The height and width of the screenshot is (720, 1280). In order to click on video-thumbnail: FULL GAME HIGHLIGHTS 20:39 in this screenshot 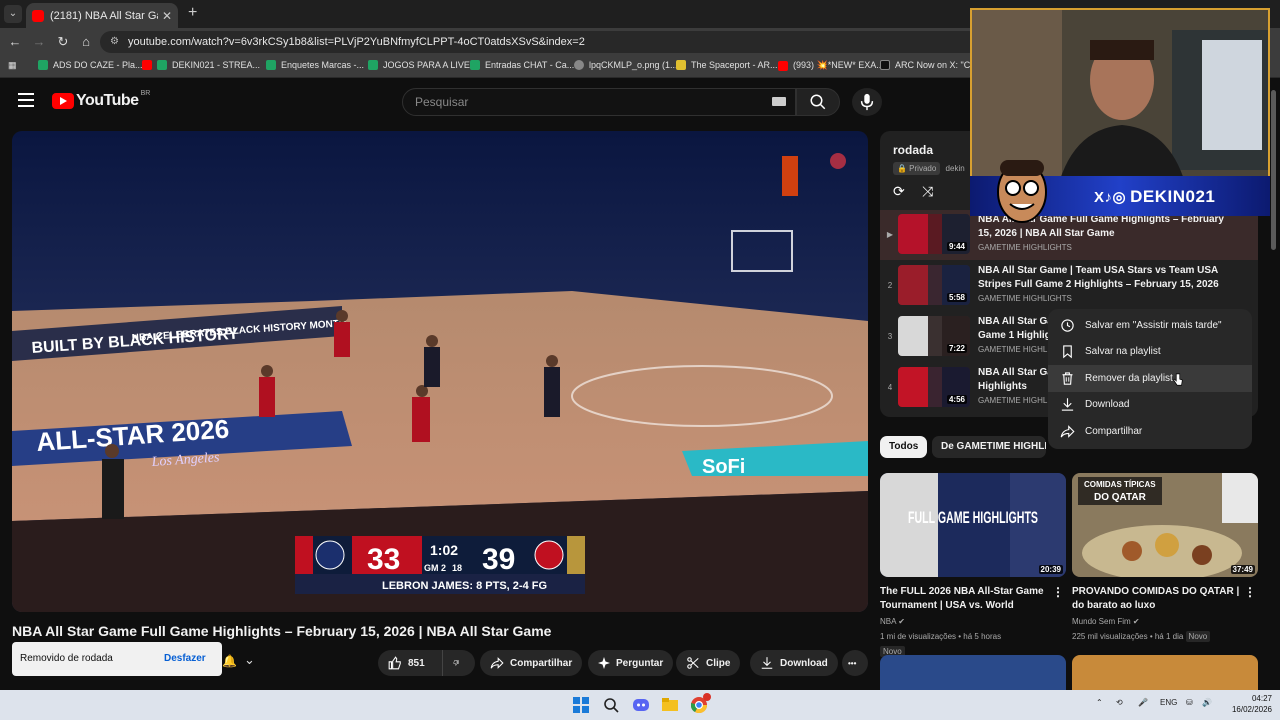, I will do `click(973, 525)`.